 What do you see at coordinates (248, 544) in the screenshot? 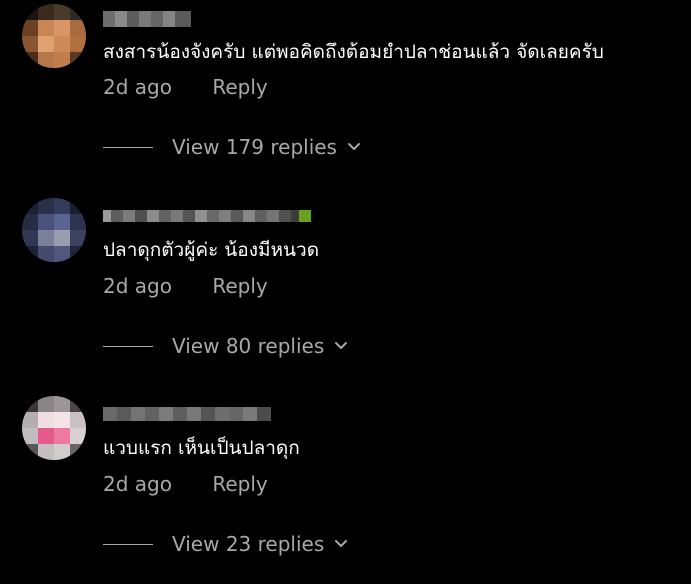
I see `view-replies-label: View 23 replies` at bounding box center [248, 544].